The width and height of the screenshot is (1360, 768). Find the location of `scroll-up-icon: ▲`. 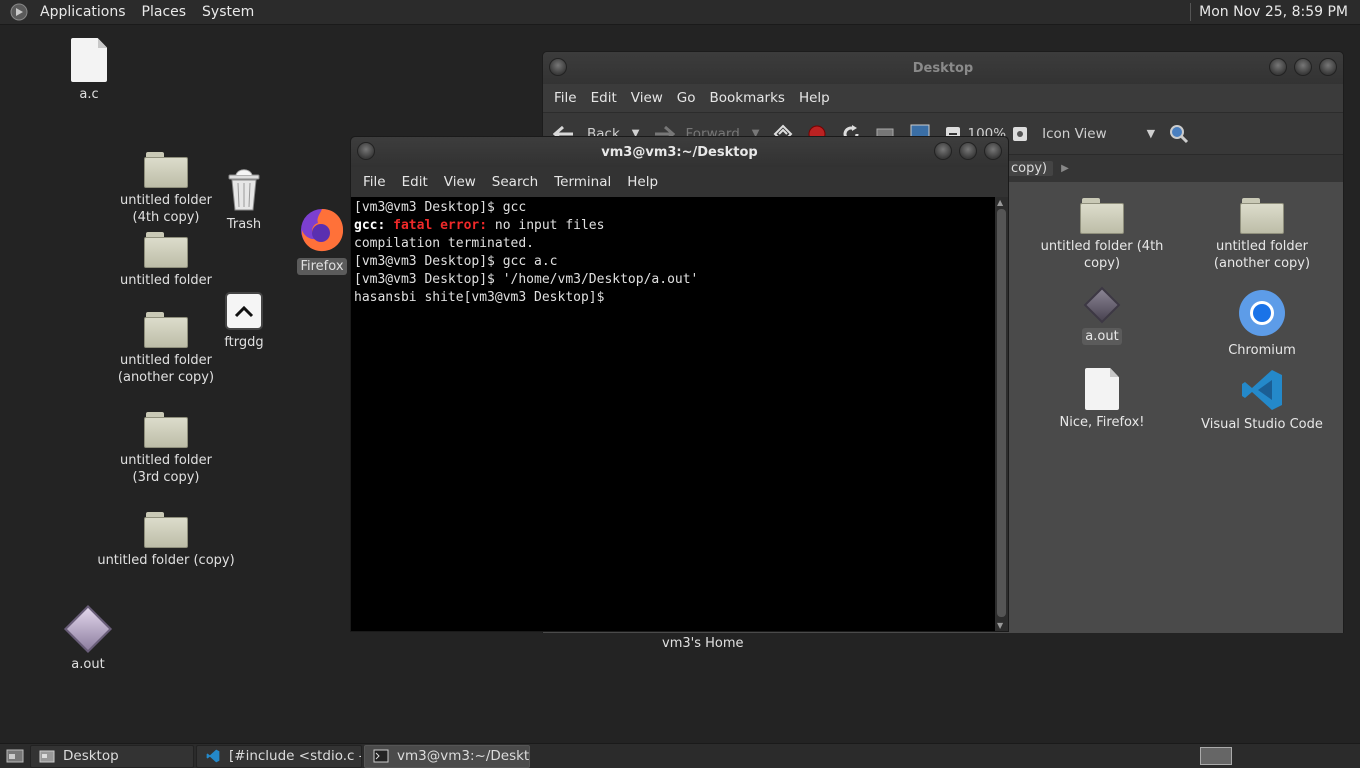

scroll-up-icon: ▲ is located at coordinates (1000, 202).